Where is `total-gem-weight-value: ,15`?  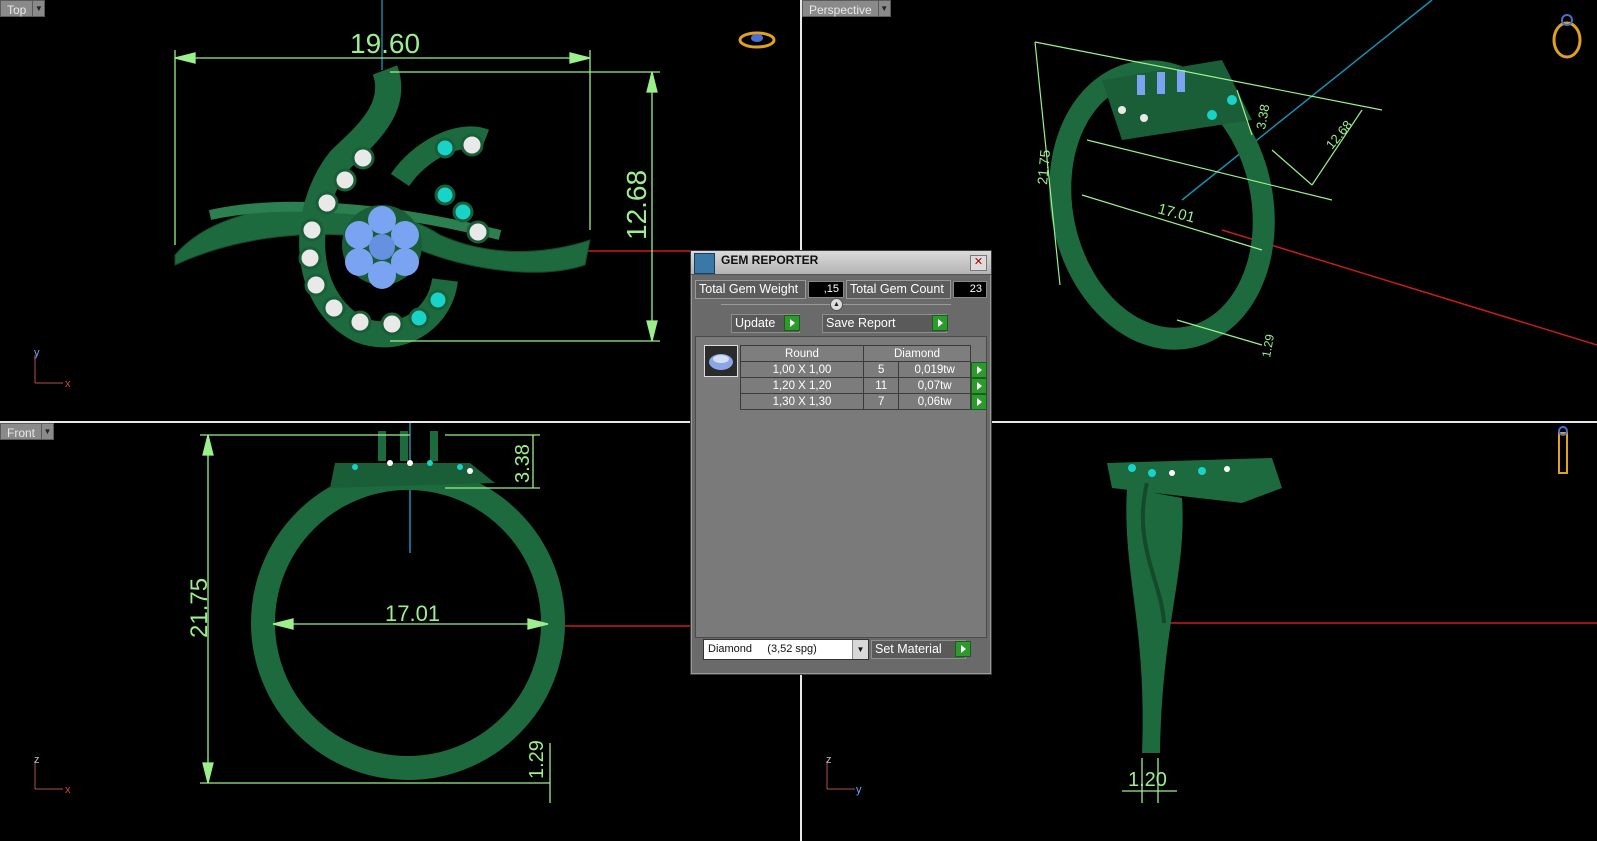
total-gem-weight-value: ,15 is located at coordinates (826, 289).